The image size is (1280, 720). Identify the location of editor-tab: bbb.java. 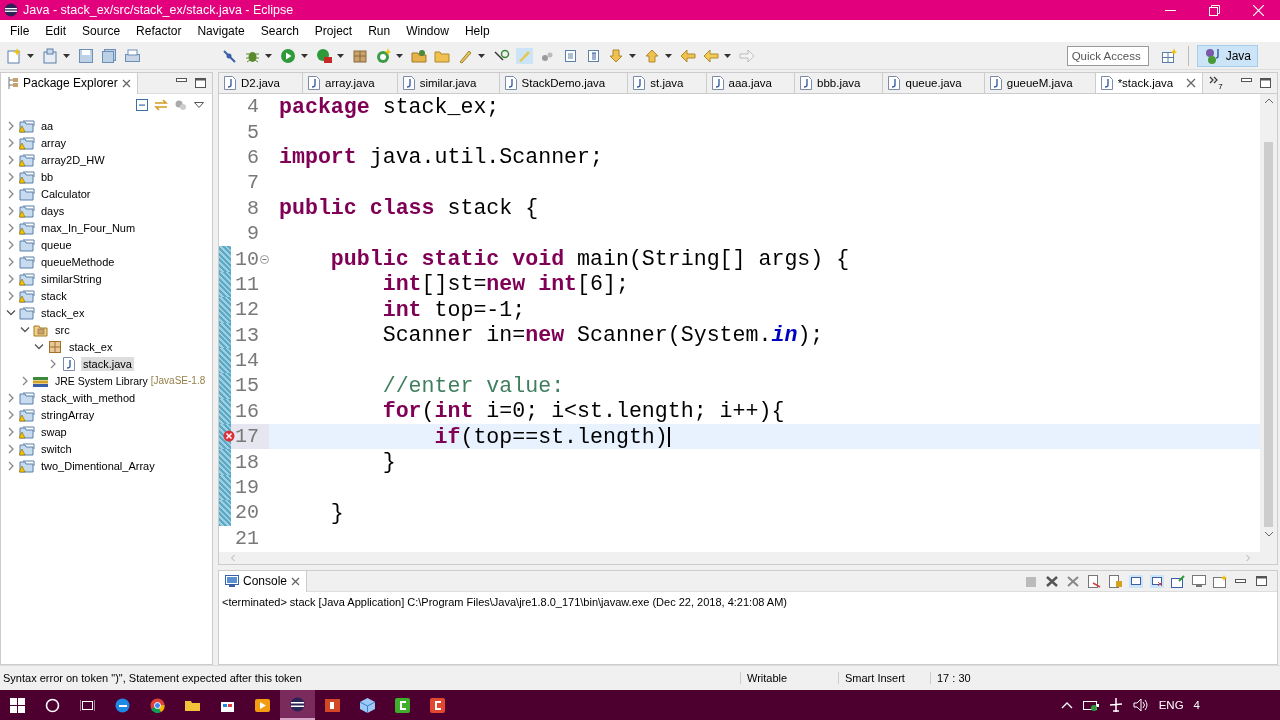
(839, 83).